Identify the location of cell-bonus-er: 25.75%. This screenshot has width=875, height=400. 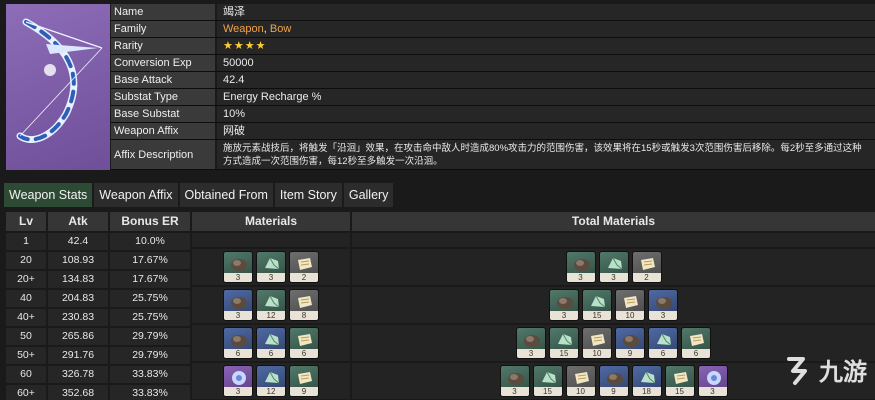
(150, 317).